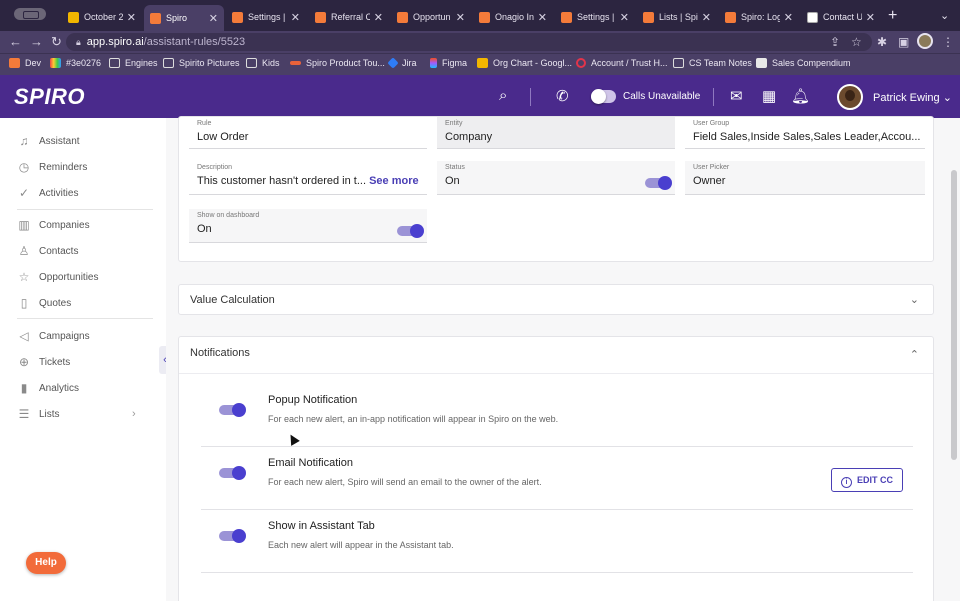 This screenshot has width=960, height=601. I want to click on rule-field: Rule Low Order, so click(308, 133).